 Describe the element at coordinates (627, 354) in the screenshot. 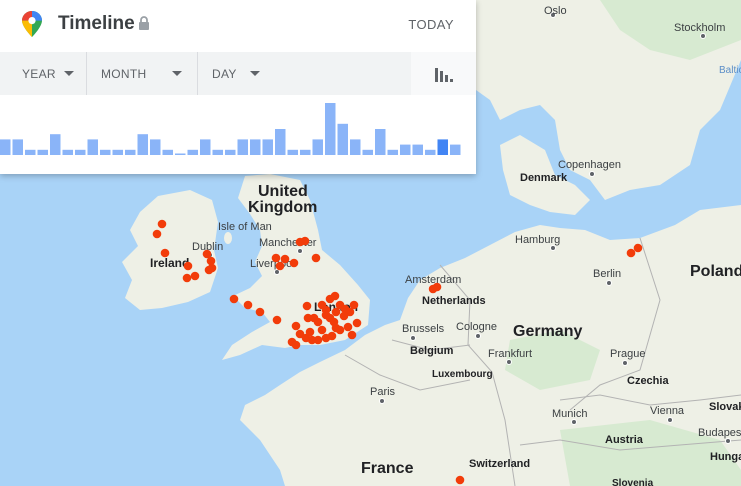

I see `city-label-prague: Prague` at that location.